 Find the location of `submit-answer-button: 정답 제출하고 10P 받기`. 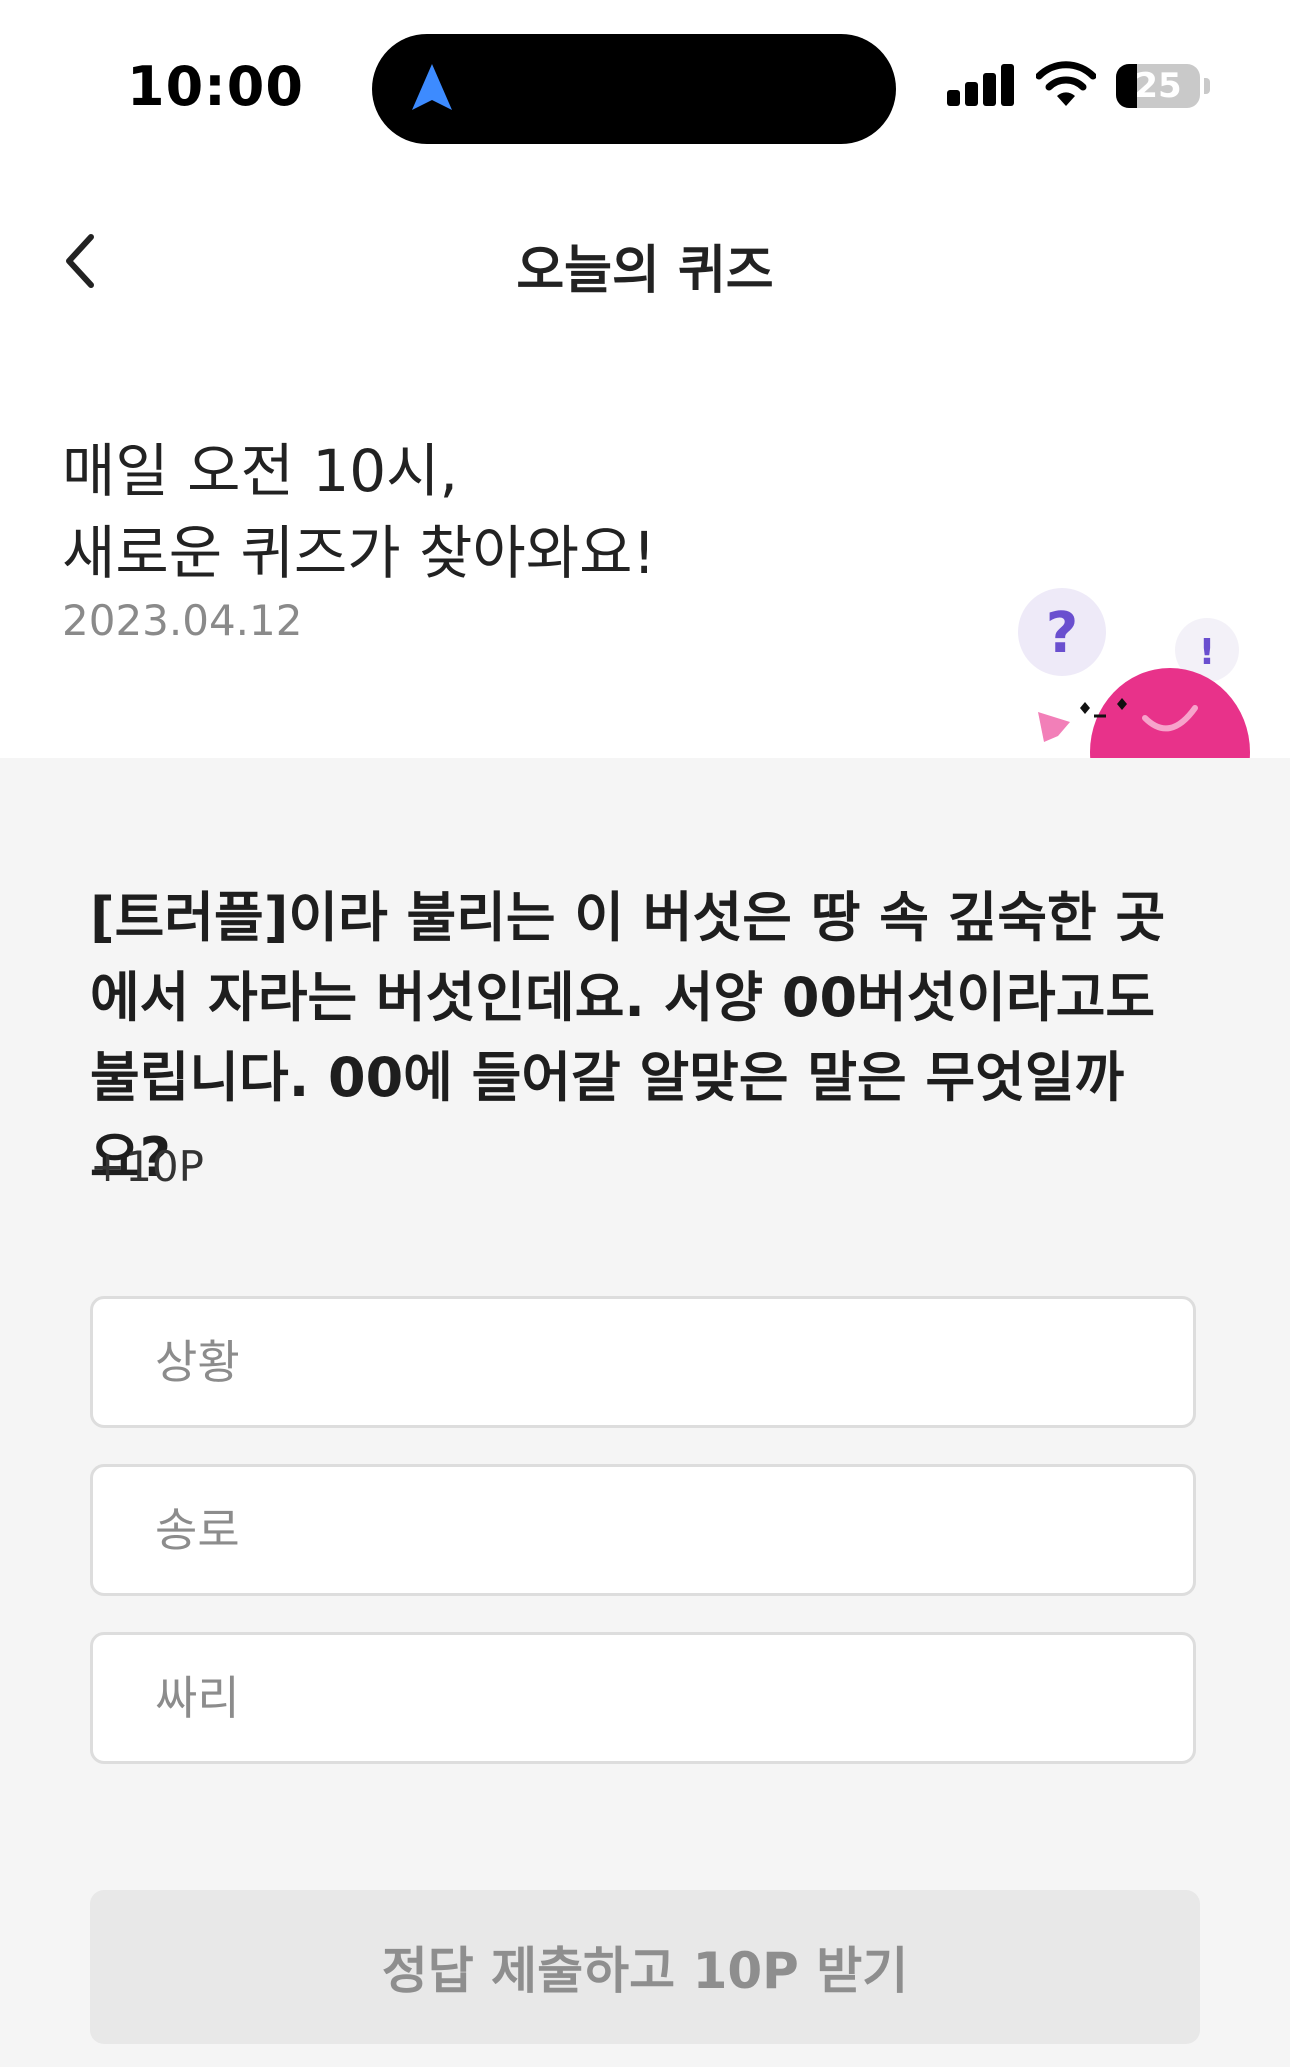

submit-answer-button: 정답 제출하고 10P 받기 is located at coordinates (645, 1967).